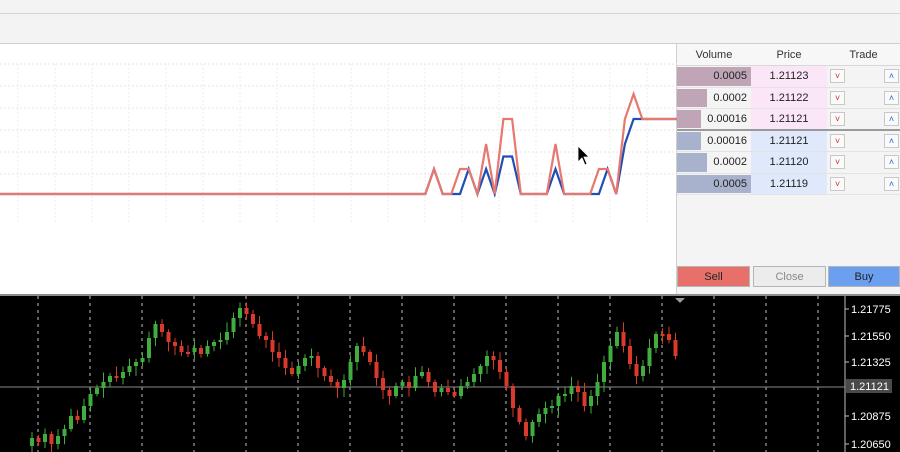  What do you see at coordinates (714, 76) in the screenshot?
I see `volume-cell: 0.0005` at bounding box center [714, 76].